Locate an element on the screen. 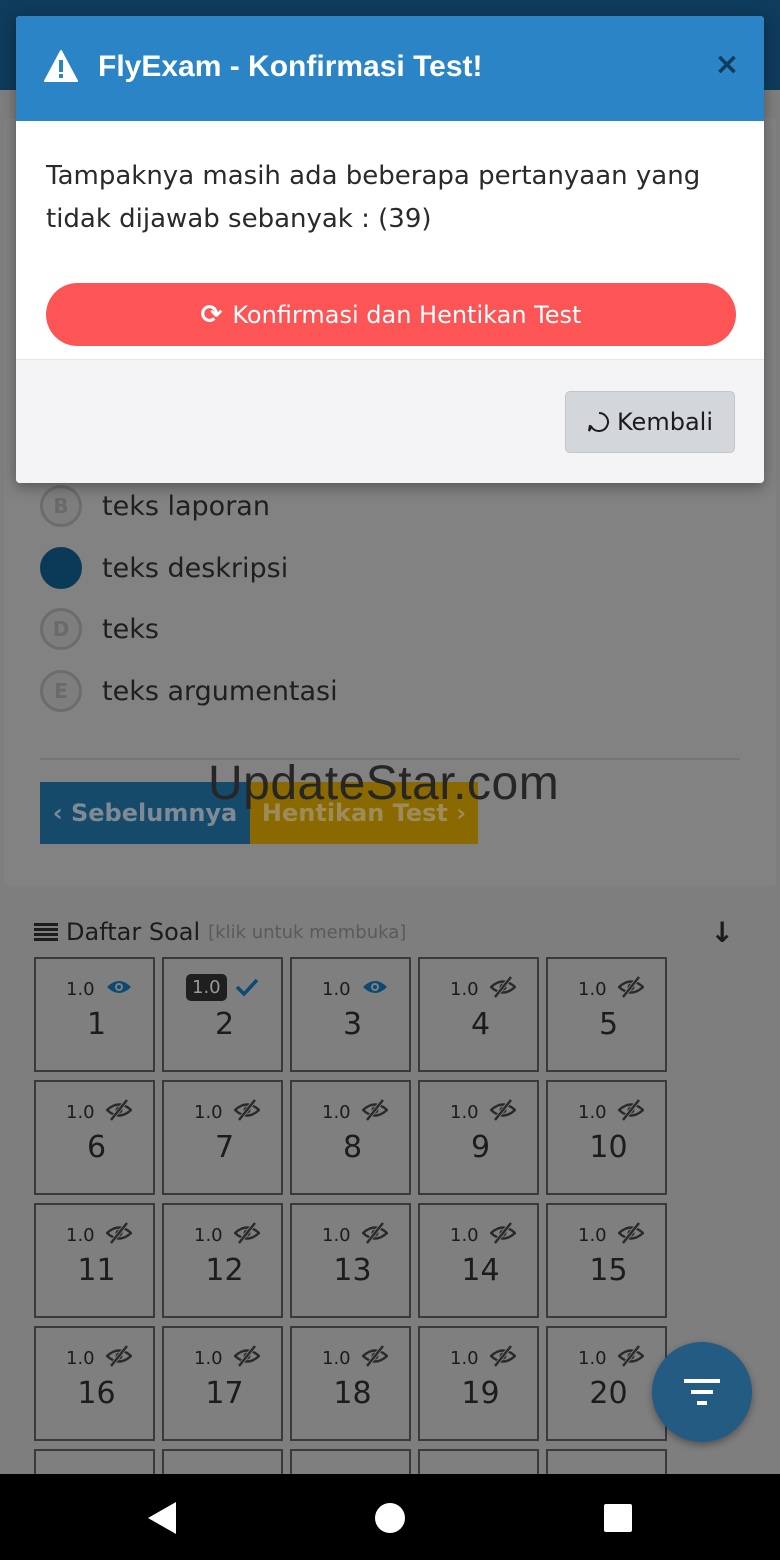  question-cell: 1.0 14 is located at coordinates (478, 1260).